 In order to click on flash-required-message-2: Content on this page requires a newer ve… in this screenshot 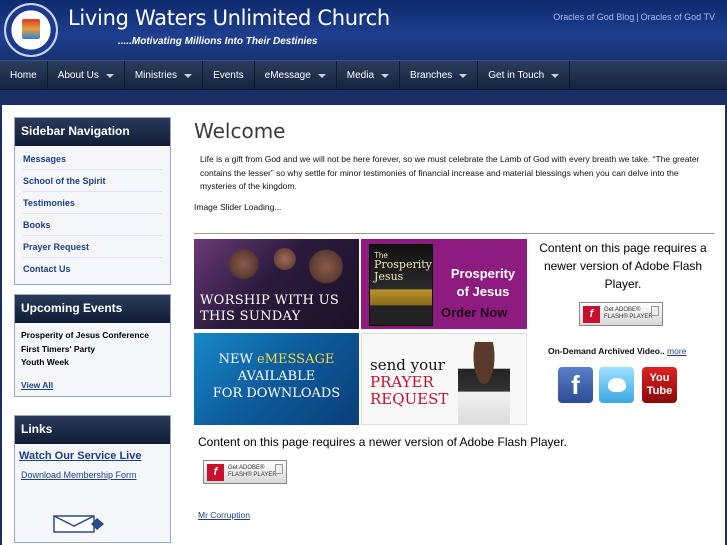, I will do `click(382, 442)`.